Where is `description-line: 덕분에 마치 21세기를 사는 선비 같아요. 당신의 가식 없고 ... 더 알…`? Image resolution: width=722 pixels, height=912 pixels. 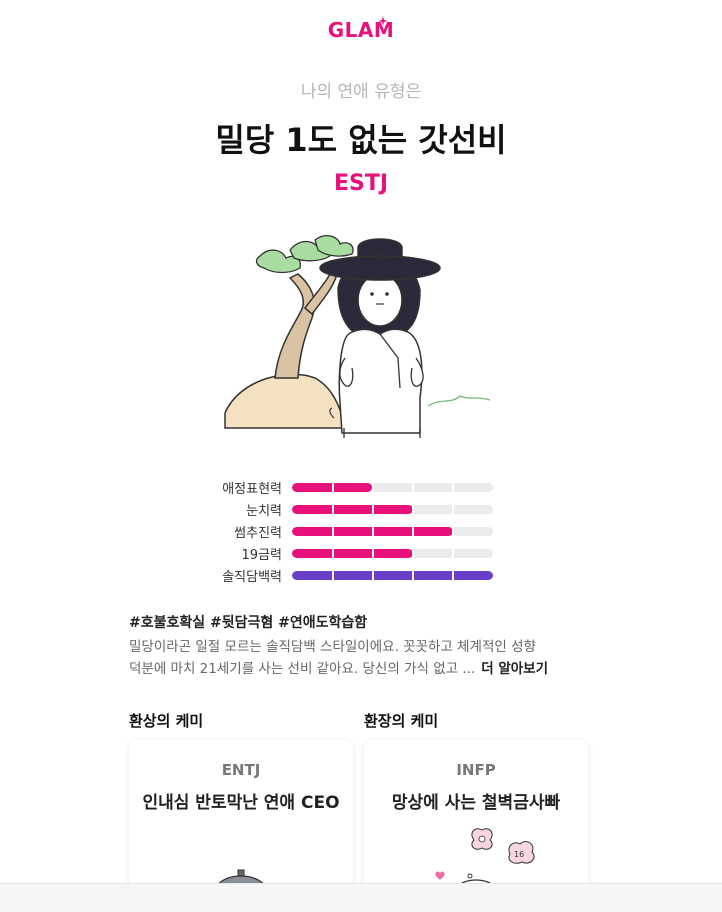 description-line: 덕분에 마치 21세기를 사는 선비 같아요. 당신의 가식 없고 ... 더 알… is located at coordinates (361, 669).